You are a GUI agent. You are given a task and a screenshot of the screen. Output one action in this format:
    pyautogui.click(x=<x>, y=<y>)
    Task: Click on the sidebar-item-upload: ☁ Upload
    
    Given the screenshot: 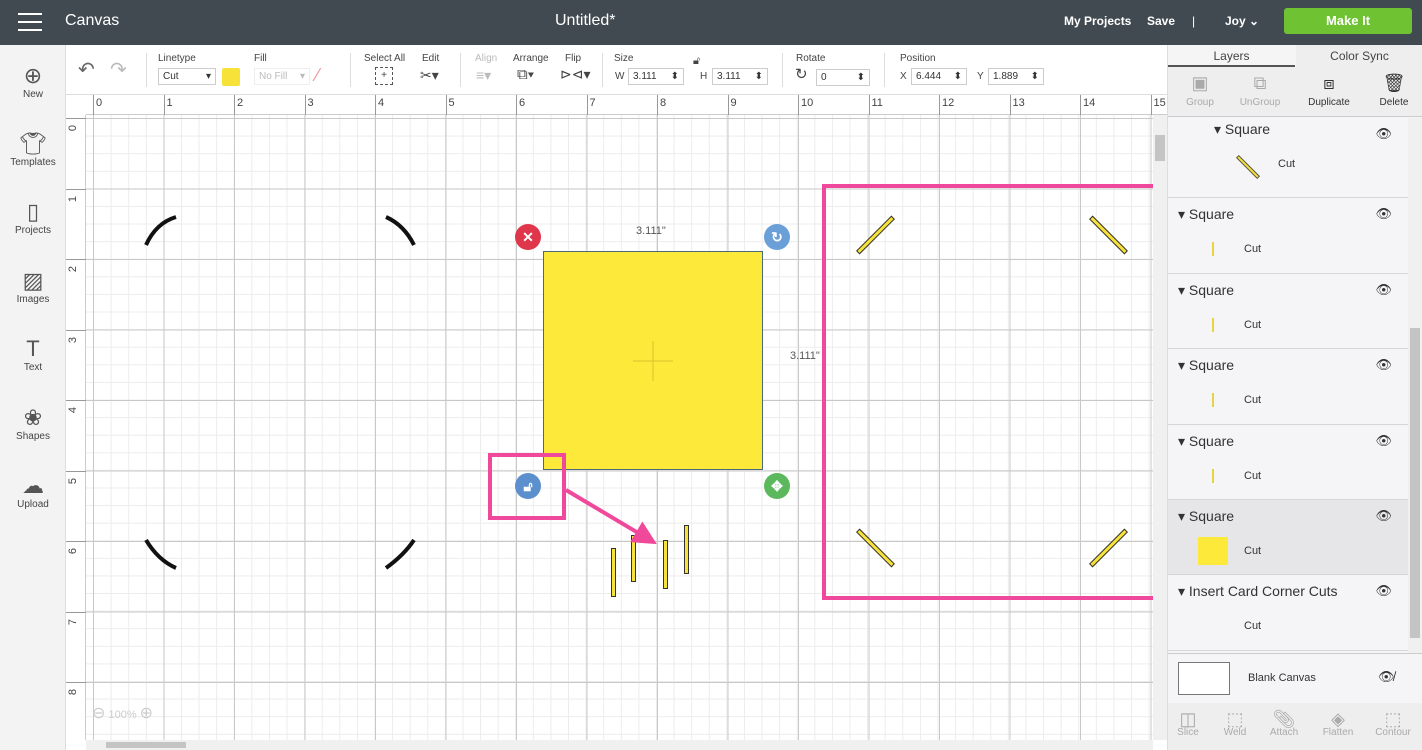 What is the action you would take?
    pyautogui.click(x=33, y=491)
    